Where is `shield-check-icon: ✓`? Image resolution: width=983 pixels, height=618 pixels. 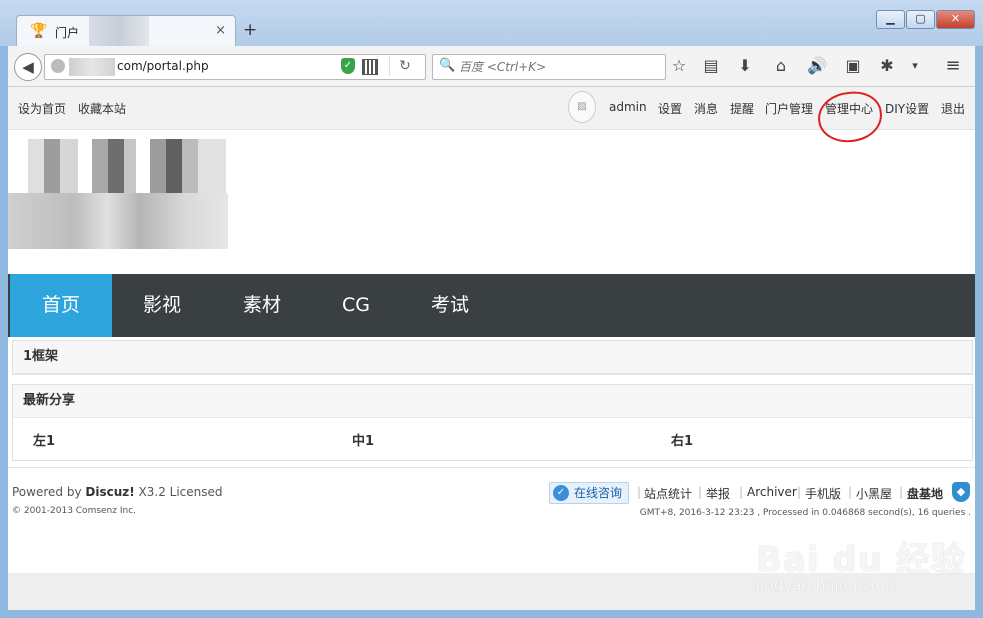 shield-check-icon: ✓ is located at coordinates (348, 66).